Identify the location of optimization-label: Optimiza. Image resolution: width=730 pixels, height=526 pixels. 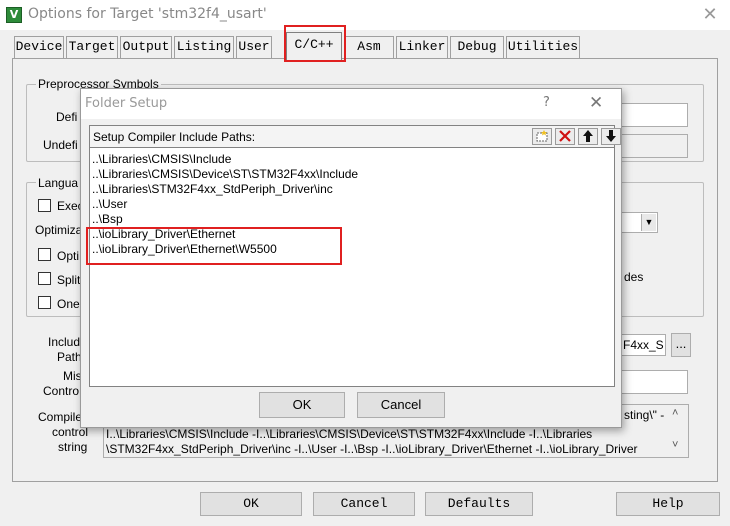
(59, 230).